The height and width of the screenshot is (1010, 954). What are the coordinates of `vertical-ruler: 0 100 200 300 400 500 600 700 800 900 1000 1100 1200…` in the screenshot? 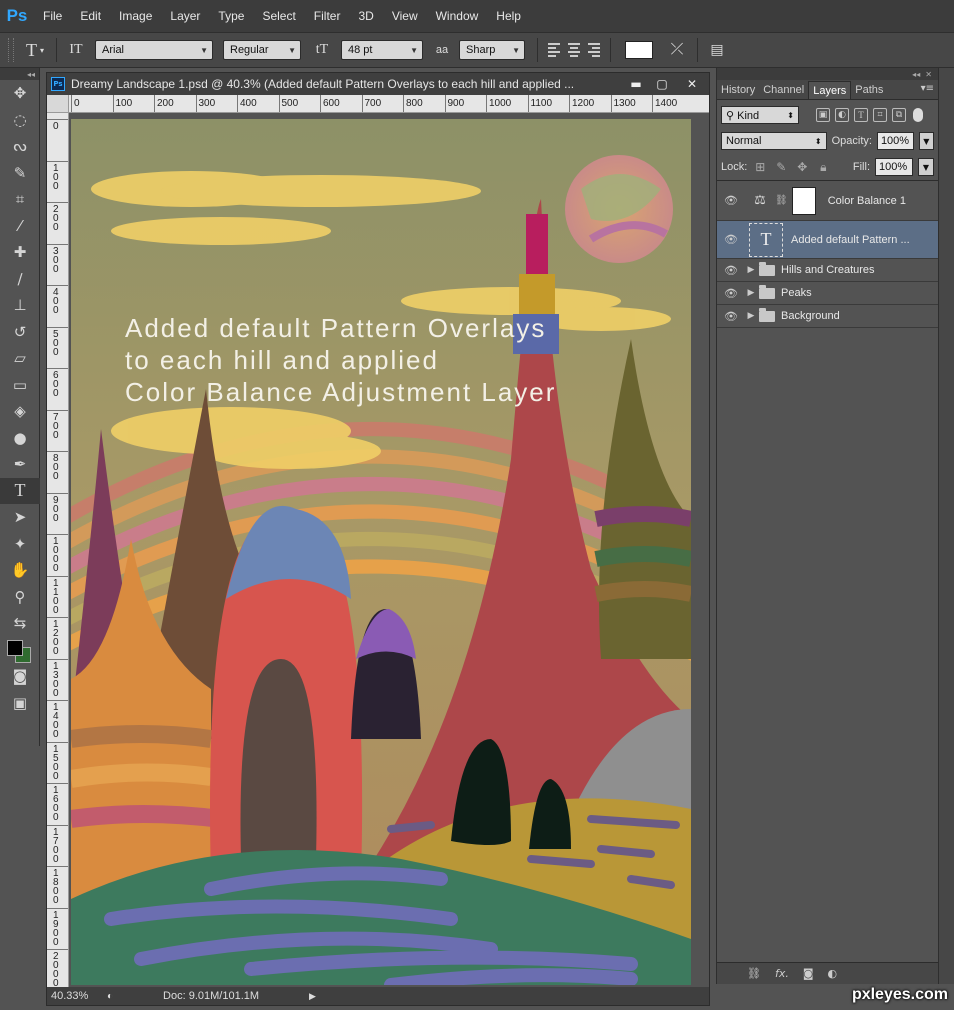 It's located at (58, 550).